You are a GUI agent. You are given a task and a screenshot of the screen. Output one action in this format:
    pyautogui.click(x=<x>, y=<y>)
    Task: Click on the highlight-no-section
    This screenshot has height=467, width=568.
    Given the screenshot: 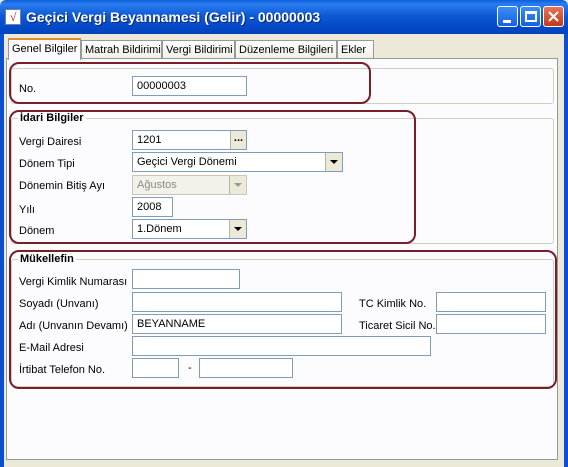 What is the action you would take?
    pyautogui.click(x=190, y=83)
    